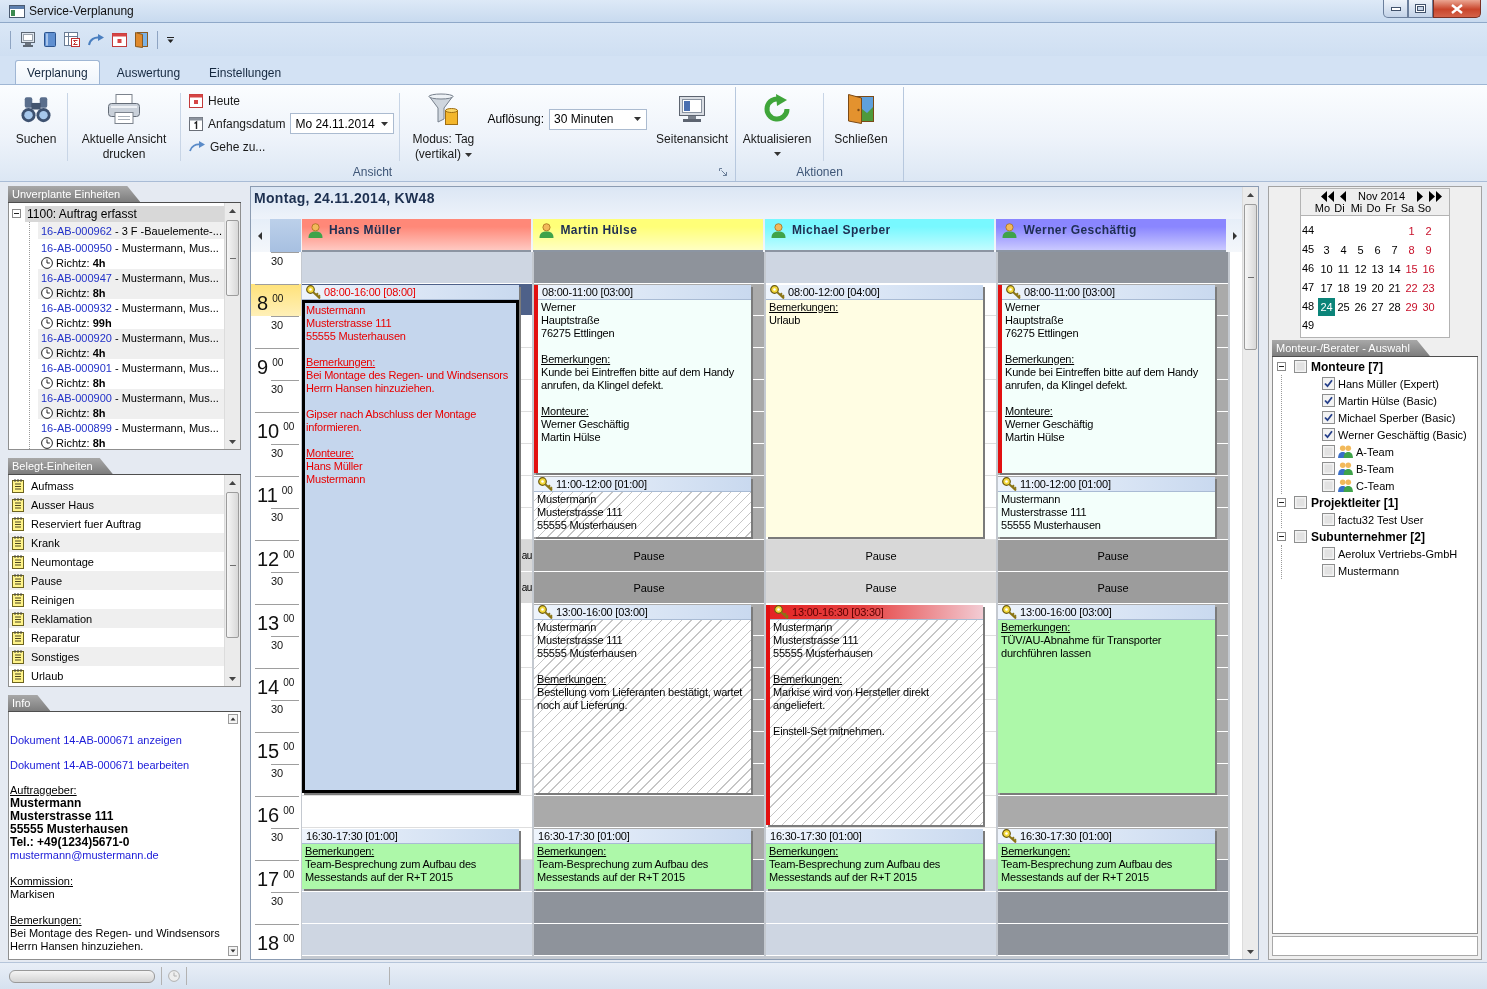 This screenshot has height=989, width=1487. Describe the element at coordinates (1355, 502) in the screenshot. I see `tree-group-label: Projektleiter [1]` at that location.